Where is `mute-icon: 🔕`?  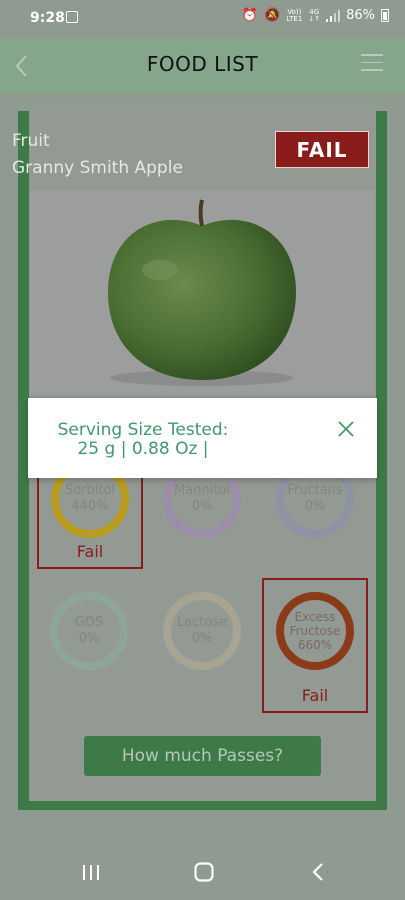
mute-icon: 🔕 is located at coordinates (272, 15).